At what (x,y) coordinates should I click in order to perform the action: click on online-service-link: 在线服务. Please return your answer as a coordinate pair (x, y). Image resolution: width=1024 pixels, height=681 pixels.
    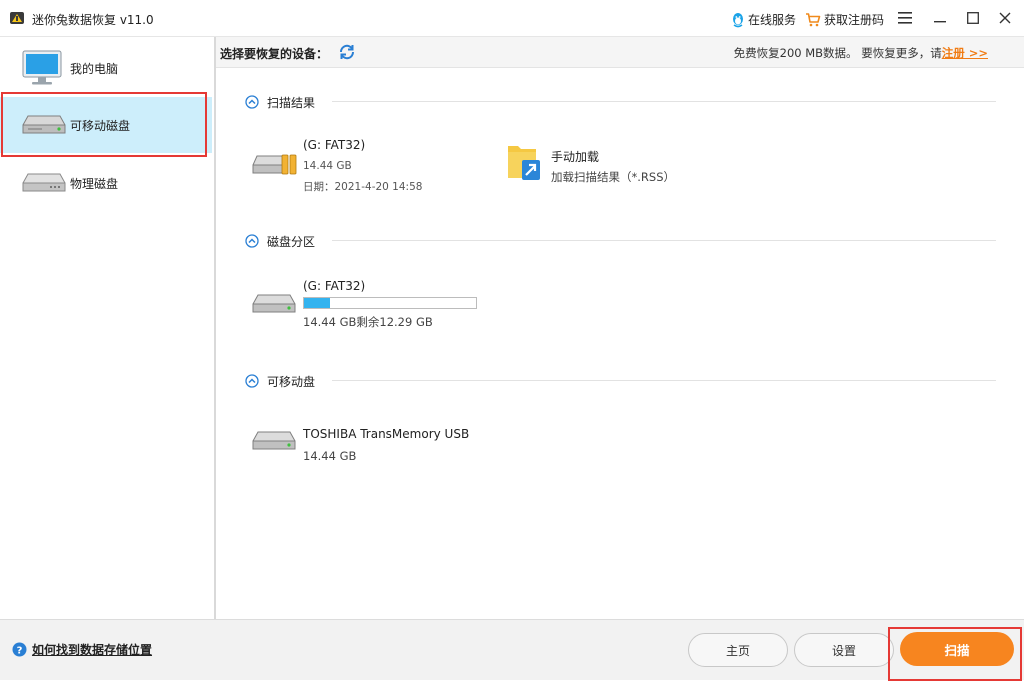
    Looking at the image, I should click on (763, 19).